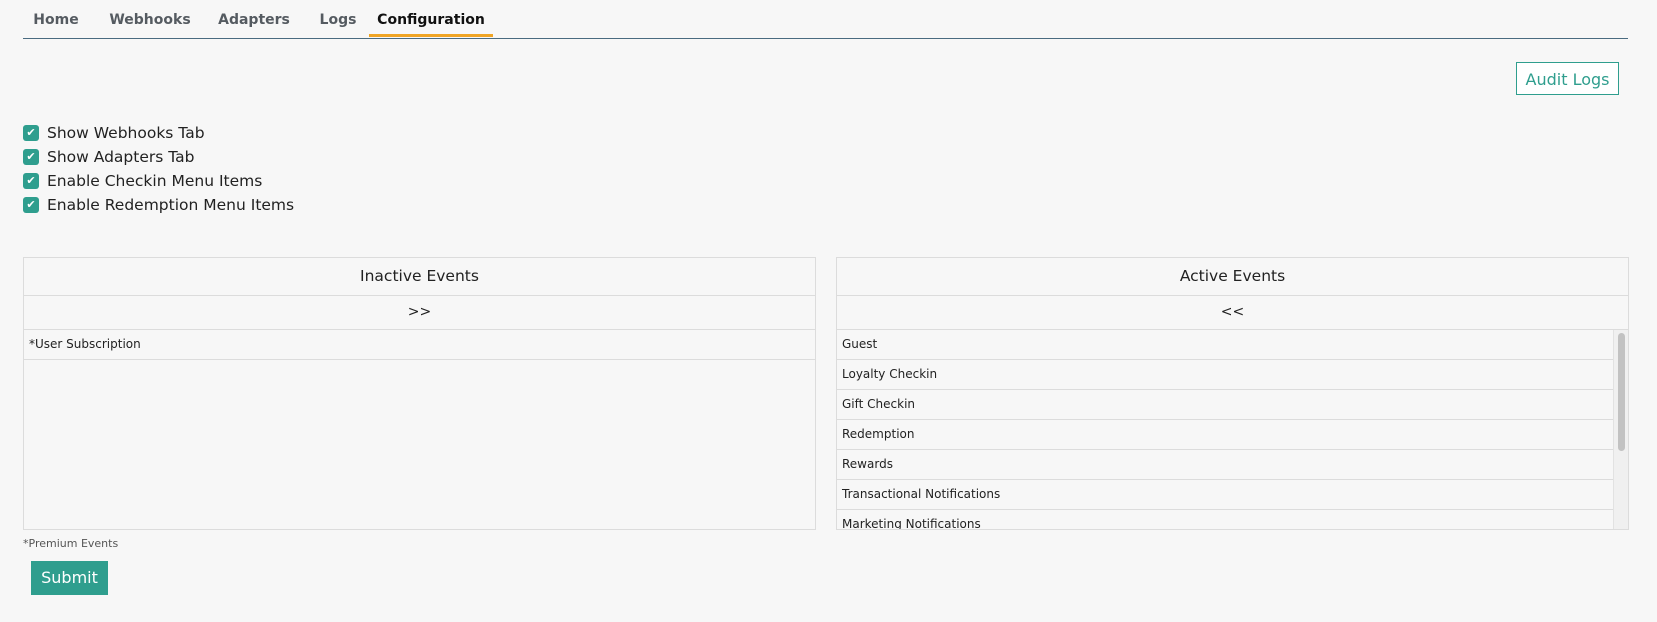 The image size is (1657, 622). I want to click on checkbox-label: Enable Redemption Menu Items, so click(171, 205).